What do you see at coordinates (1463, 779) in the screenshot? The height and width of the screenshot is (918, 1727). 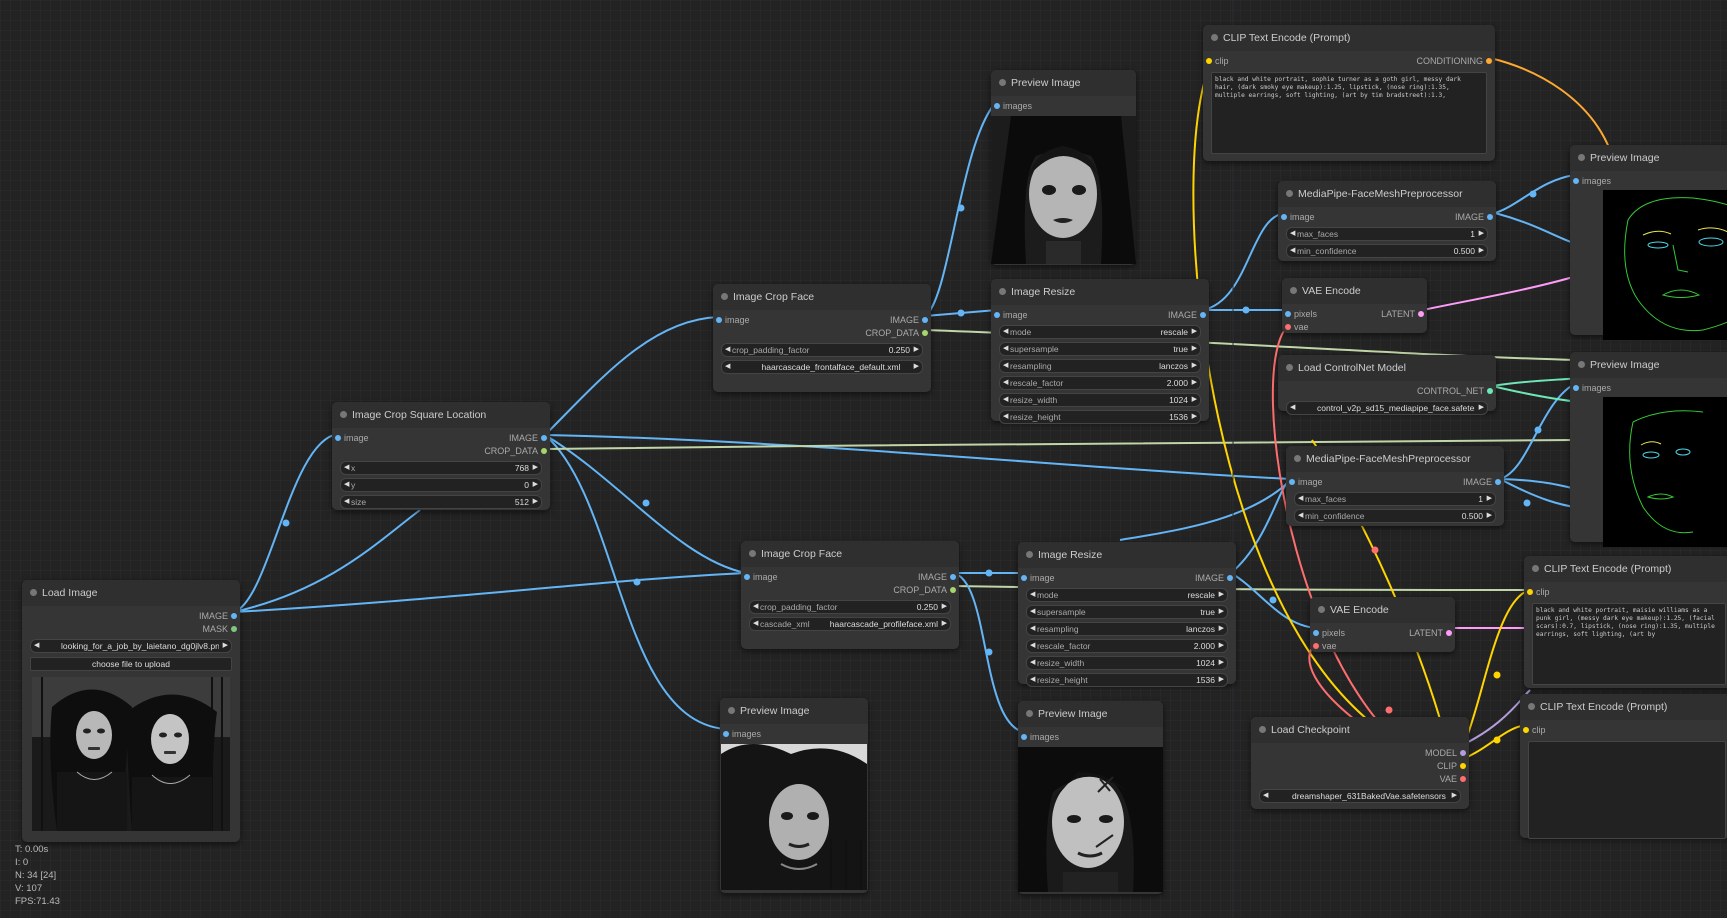 I see `output-vae-slot` at bounding box center [1463, 779].